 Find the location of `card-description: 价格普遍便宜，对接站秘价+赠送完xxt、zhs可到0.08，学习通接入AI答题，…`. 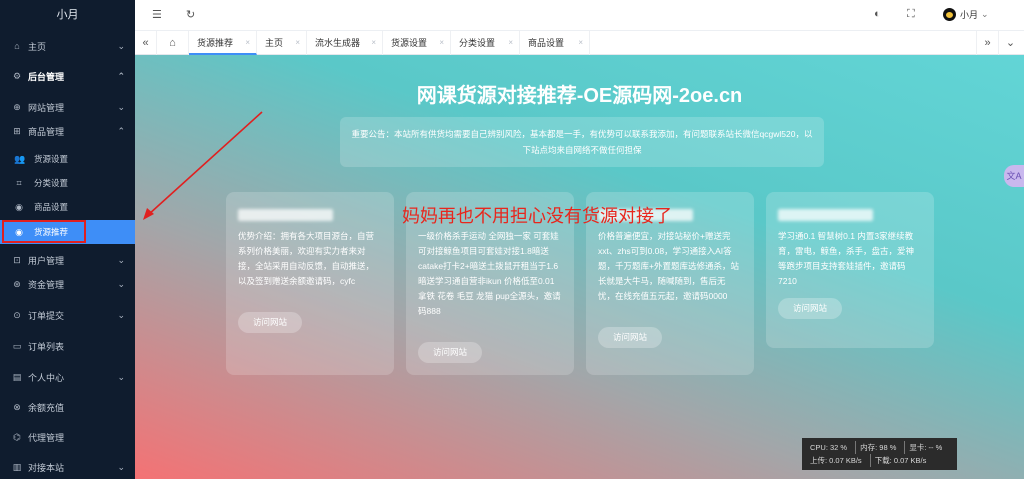

card-description: 价格普遍便宜，对接站秘价+赠送完xxt、zhs可到0.08，学习通接入AI答题，… is located at coordinates (668, 266).